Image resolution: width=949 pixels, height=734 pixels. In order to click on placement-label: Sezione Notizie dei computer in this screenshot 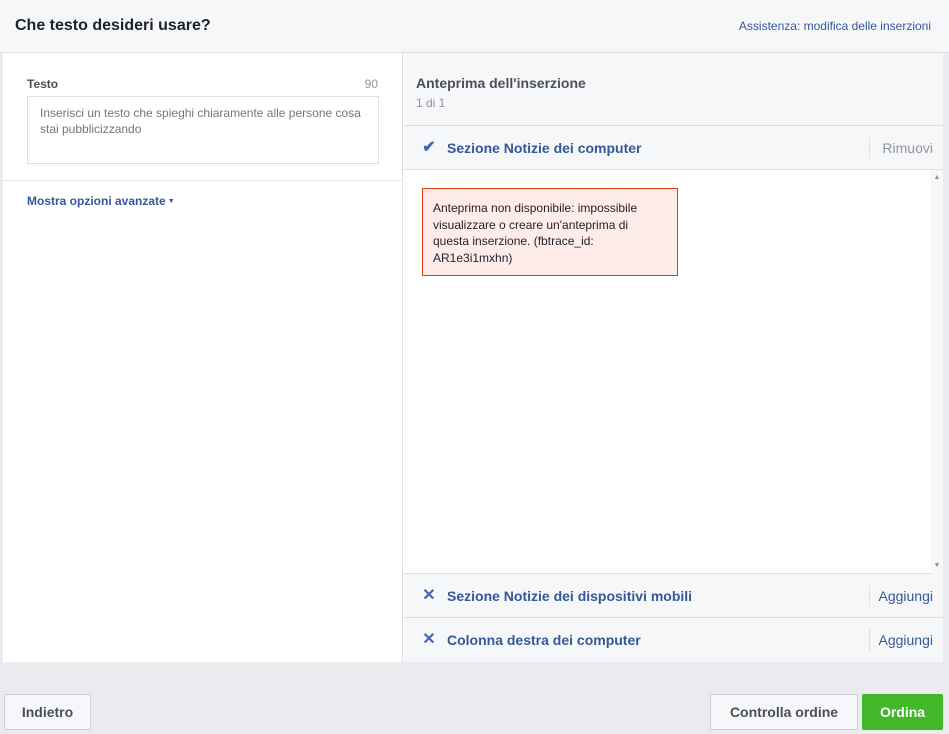, I will do `click(544, 148)`.